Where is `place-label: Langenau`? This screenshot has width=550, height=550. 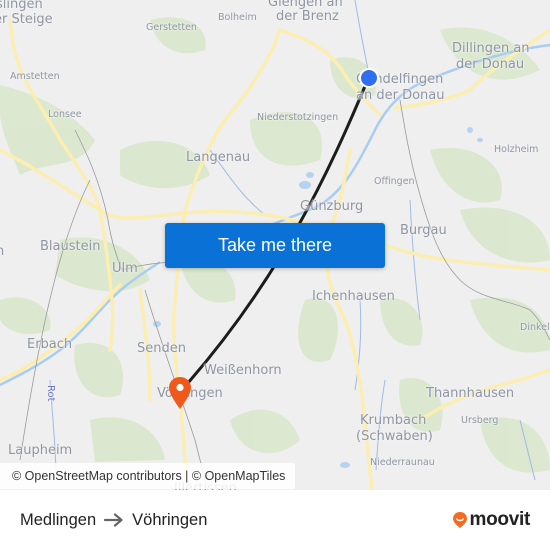
place-label: Langenau is located at coordinates (218, 157).